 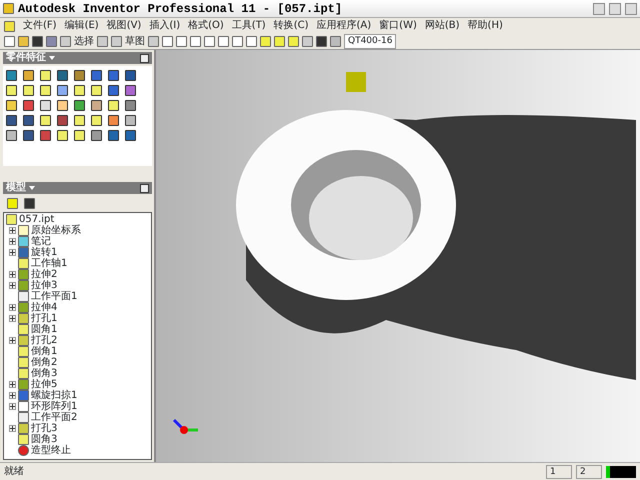 What do you see at coordinates (615, 8) in the screenshot?
I see `maximize-button` at bounding box center [615, 8].